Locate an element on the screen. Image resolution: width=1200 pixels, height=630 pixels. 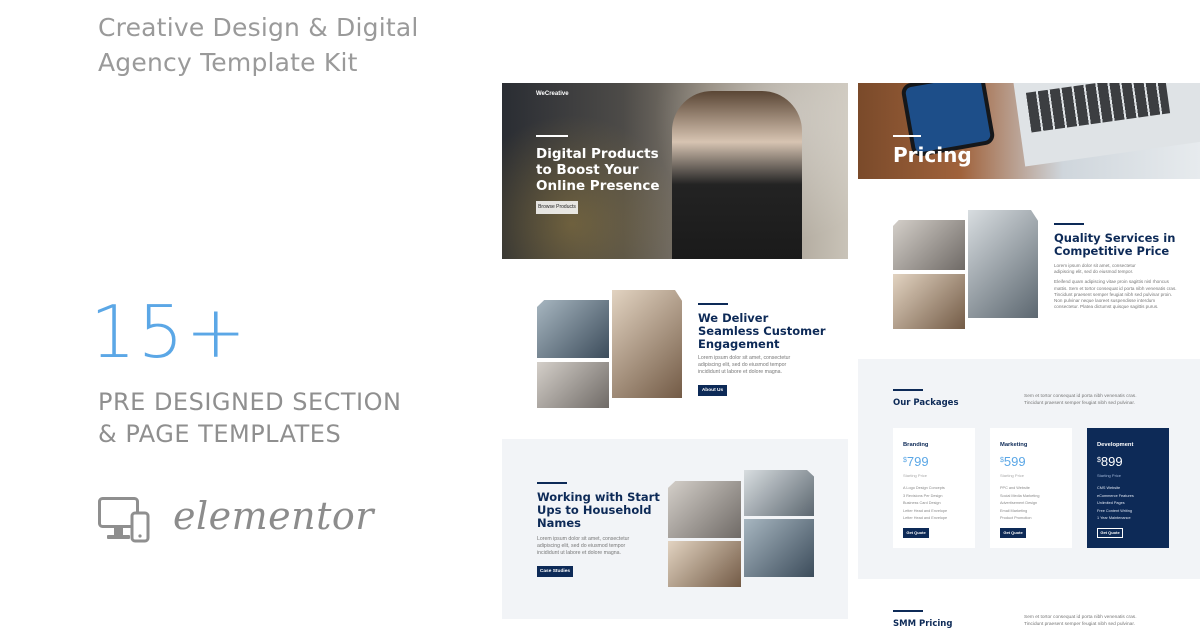
package-name: Marketing is located at coordinates (1014, 445).